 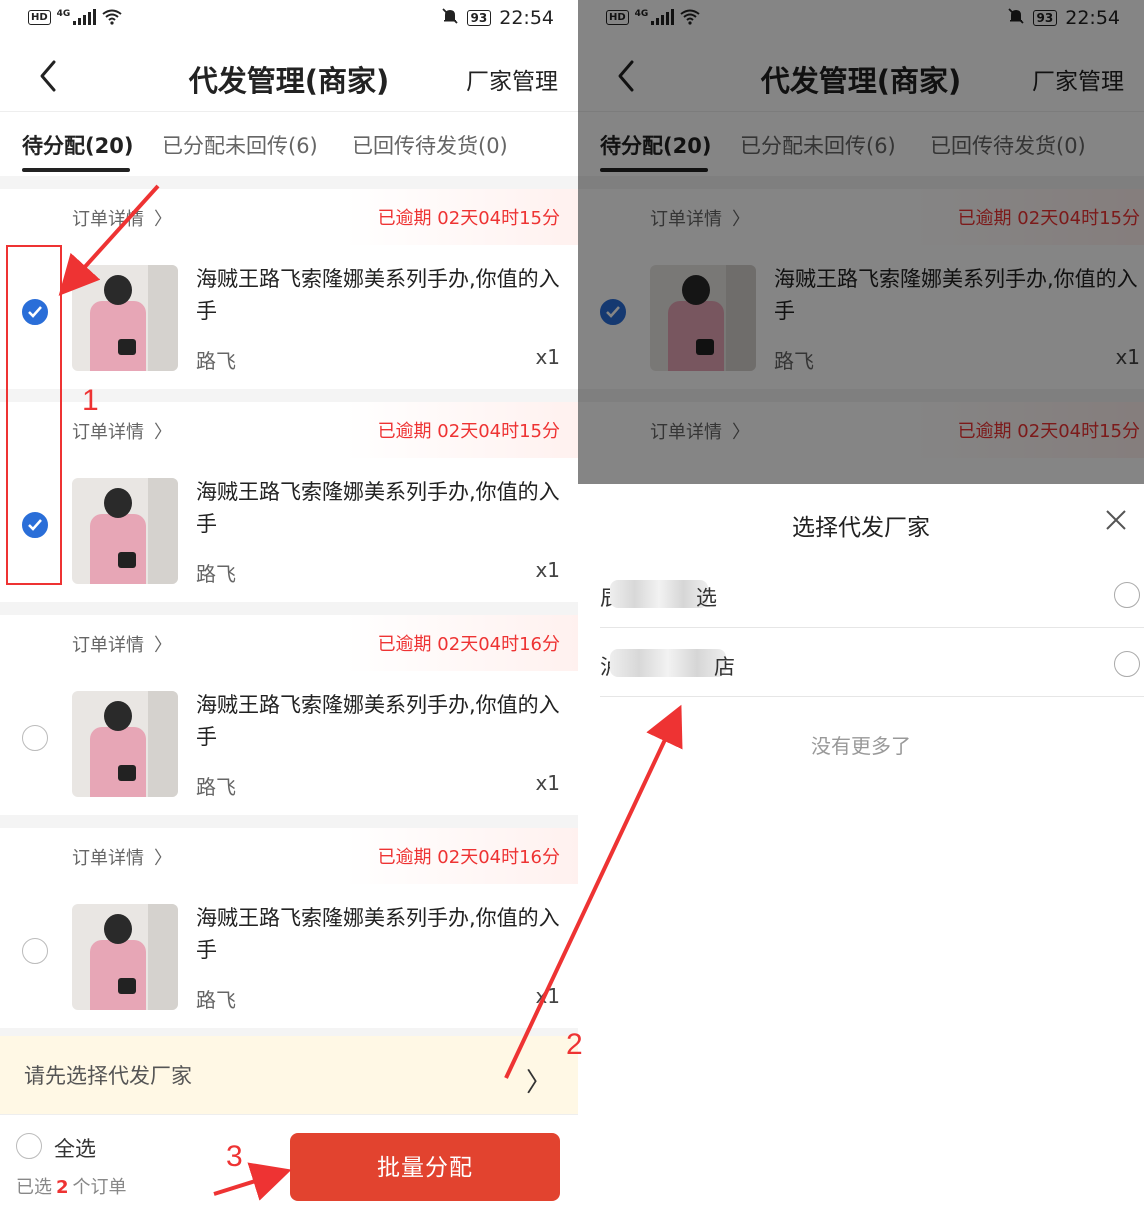 What do you see at coordinates (872, 663) in the screenshot?
I see `manufacturer-option: 泸 店` at bounding box center [872, 663].